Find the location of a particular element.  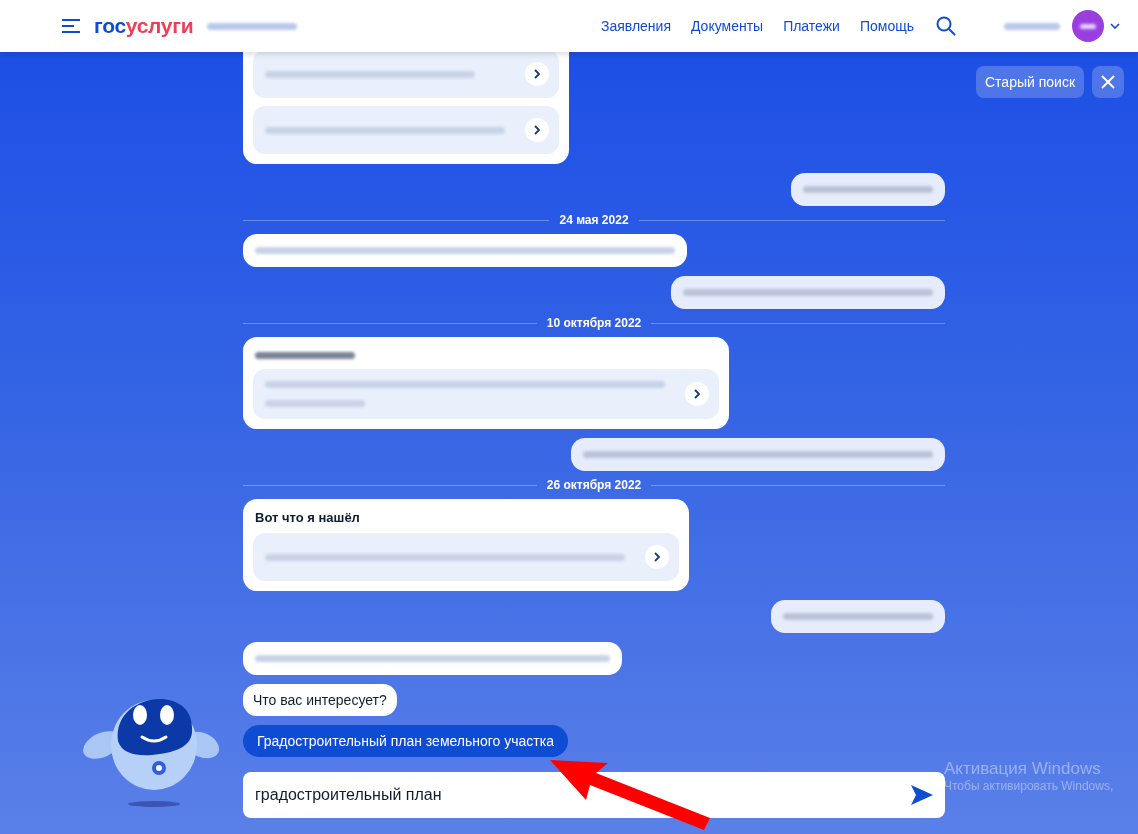

avatar is located at coordinates (1088, 26).